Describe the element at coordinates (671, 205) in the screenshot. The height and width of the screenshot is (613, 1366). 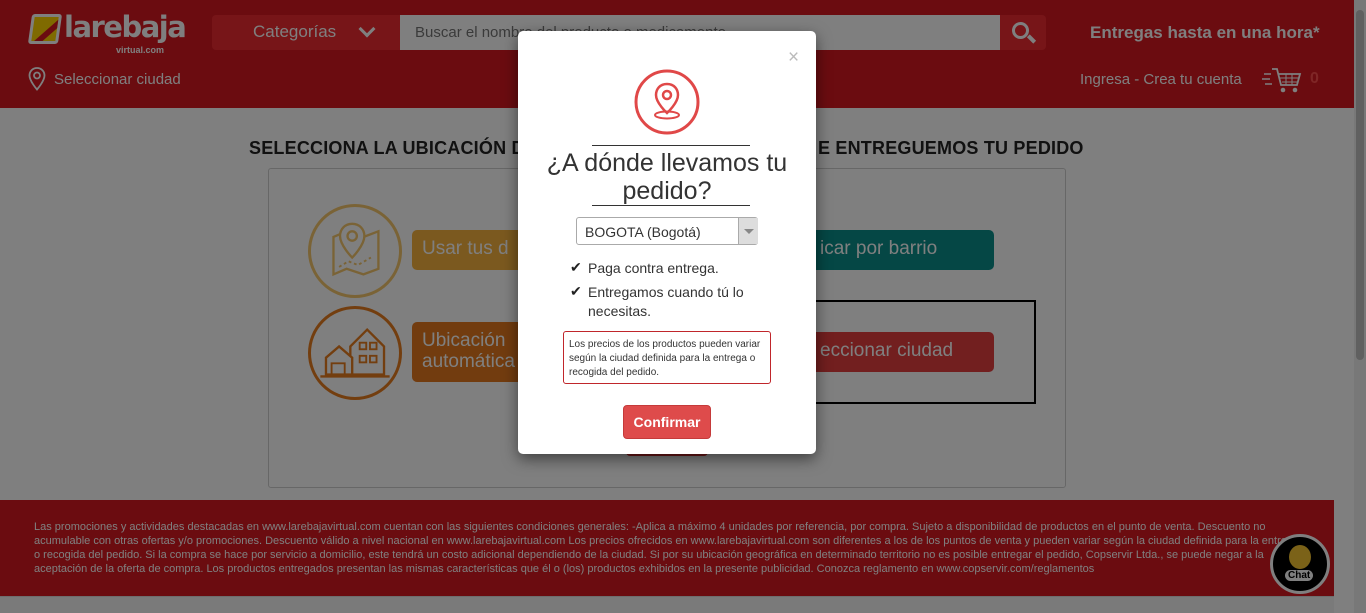
I see `title-divider-bottom` at that location.